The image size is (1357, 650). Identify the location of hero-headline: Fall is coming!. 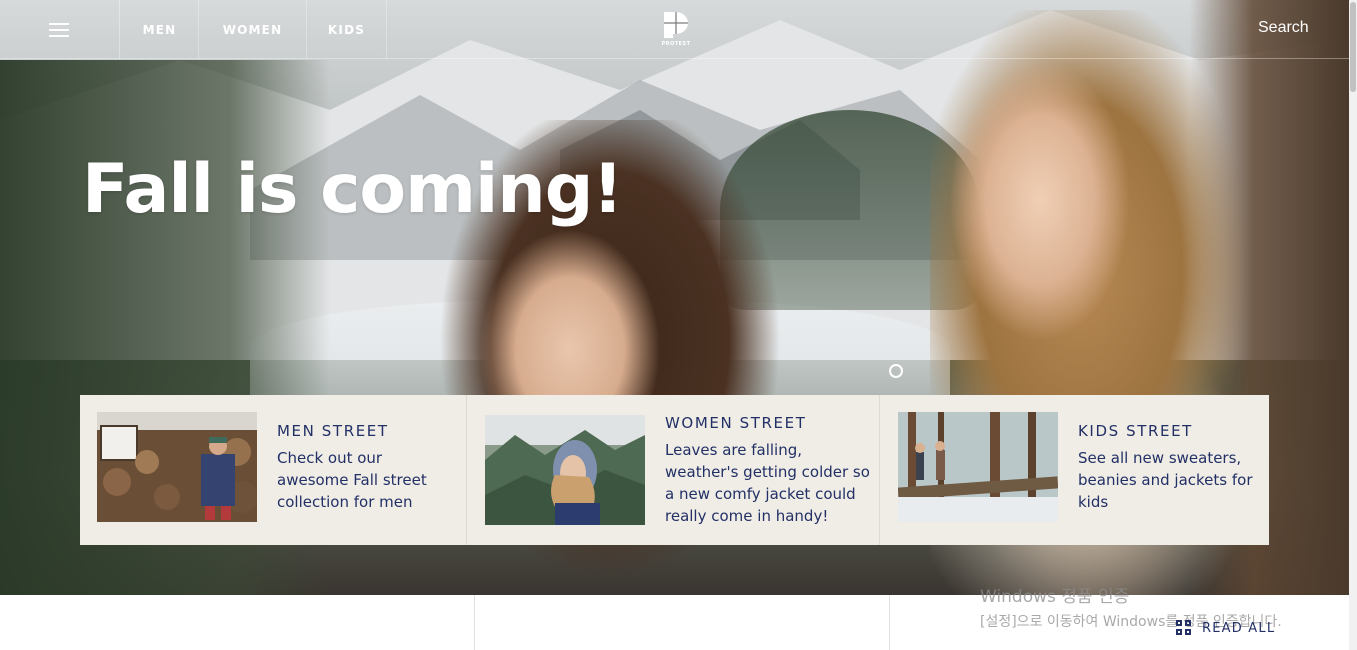
(352, 189).